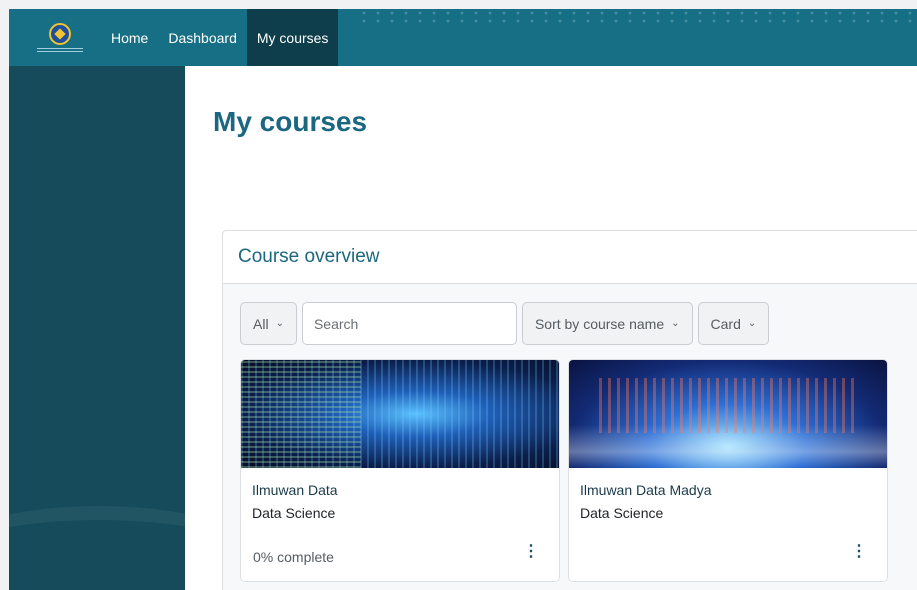 The height and width of the screenshot is (590, 917). What do you see at coordinates (463, 37) in the screenshot?
I see `top-navbar: Home Dashboard My courses` at bounding box center [463, 37].